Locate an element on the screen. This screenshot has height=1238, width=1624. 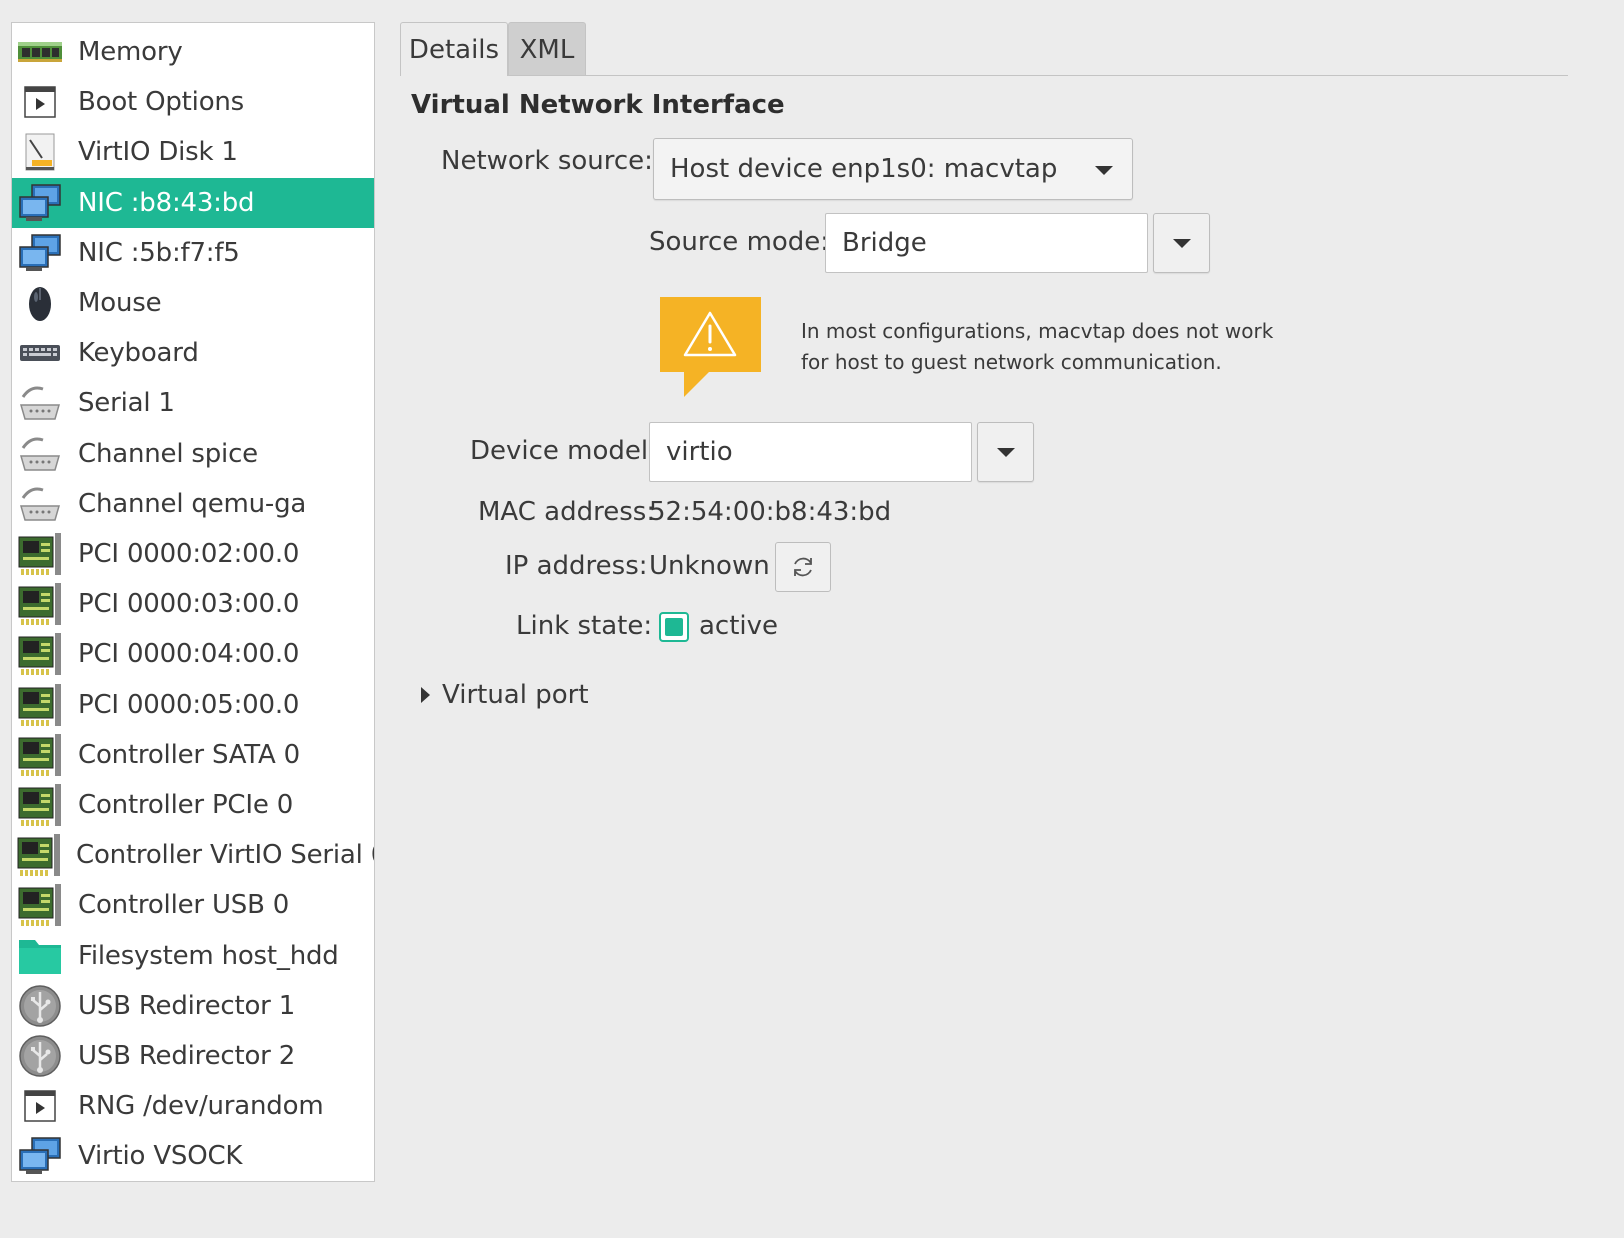
memory-icon is located at coordinates (40, 52).